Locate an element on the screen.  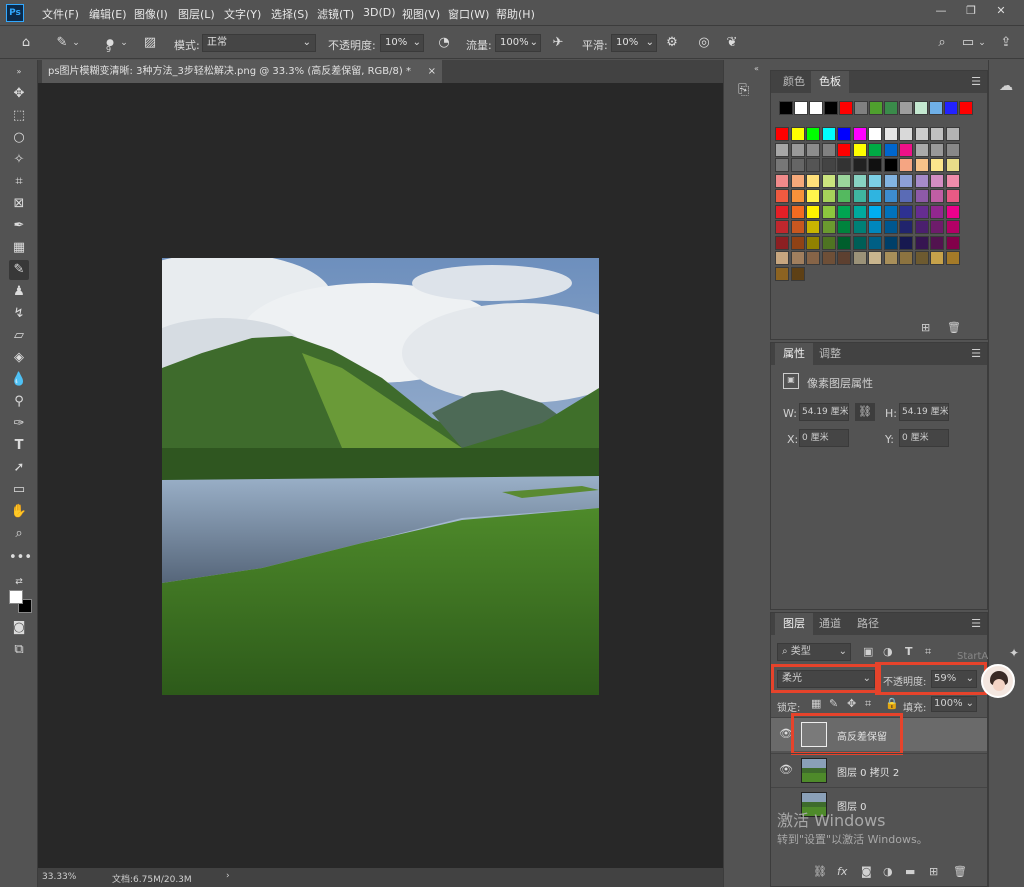
new-layer-icon: ⊞ is located at coordinates (933, 871).